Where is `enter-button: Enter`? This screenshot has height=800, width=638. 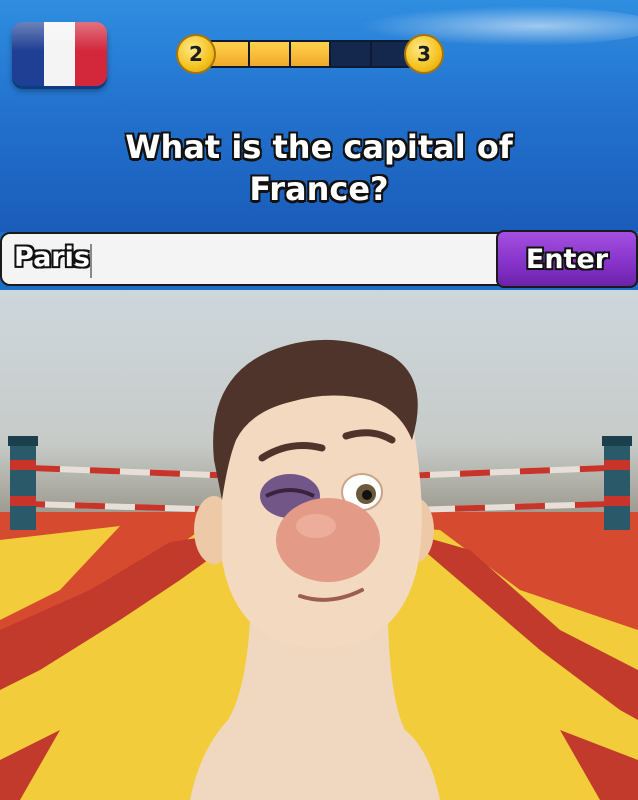 enter-button: Enter is located at coordinates (567, 259).